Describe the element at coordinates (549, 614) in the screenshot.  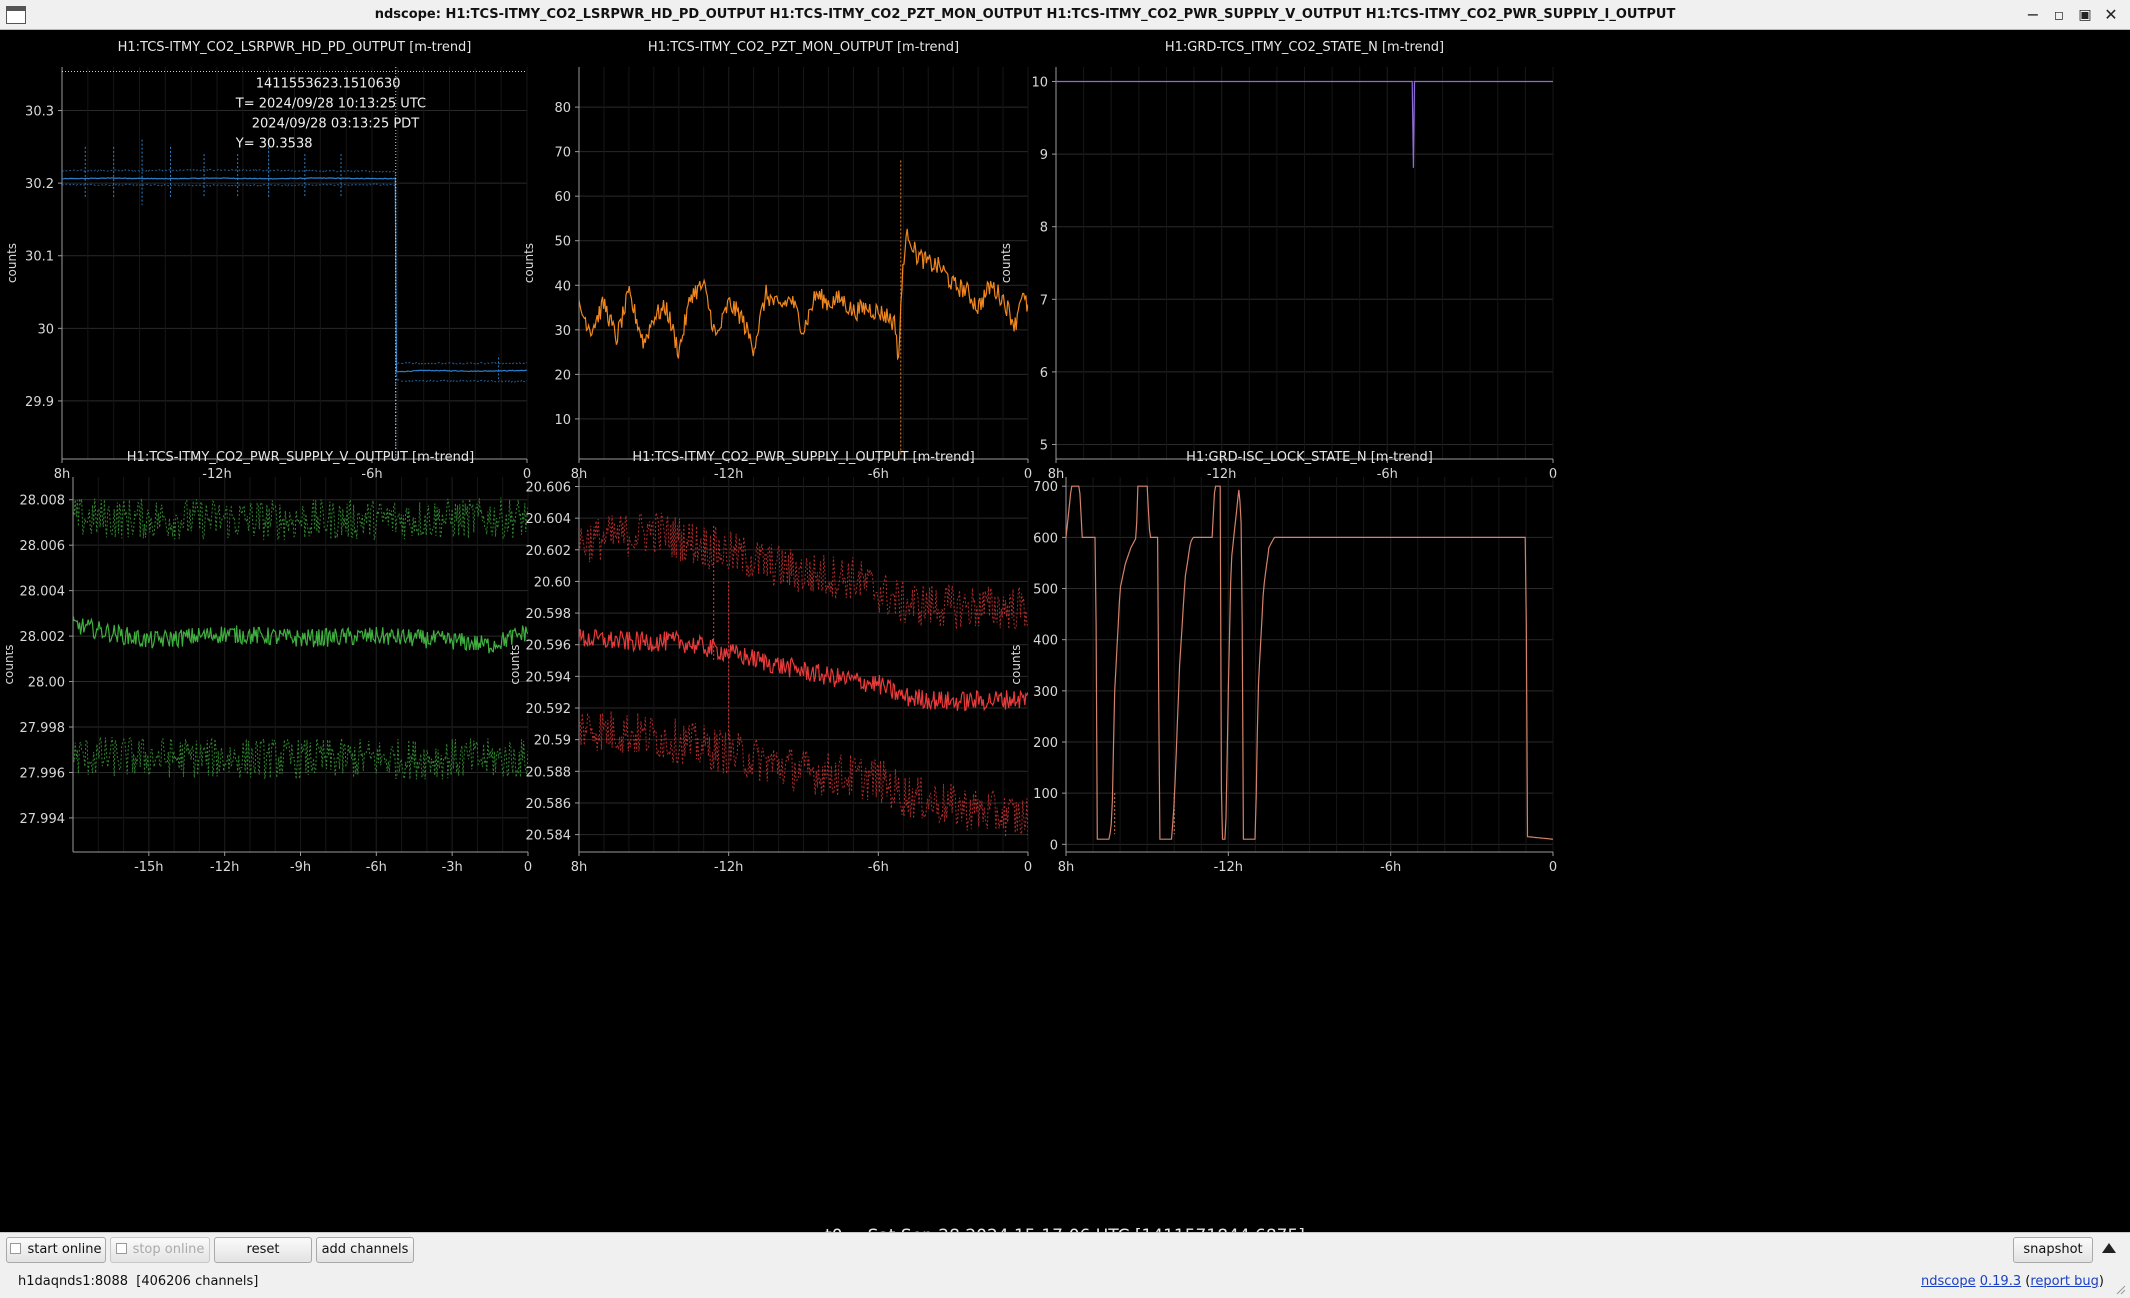
I see `y-tick-label: 20.598` at that location.